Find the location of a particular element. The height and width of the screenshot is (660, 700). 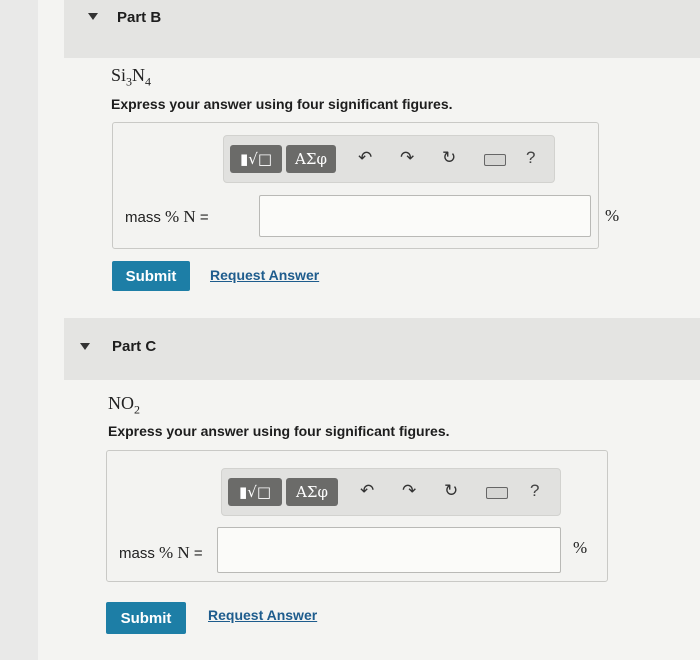

part-title: Part C is located at coordinates (134, 346).